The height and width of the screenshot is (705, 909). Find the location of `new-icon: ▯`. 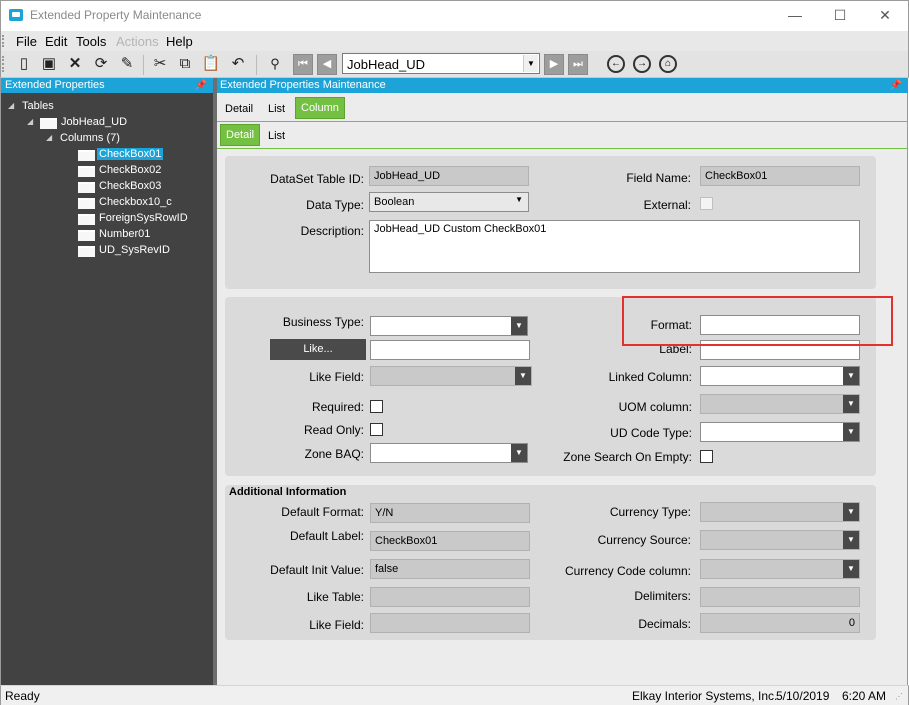

new-icon: ▯ is located at coordinates (24, 64).